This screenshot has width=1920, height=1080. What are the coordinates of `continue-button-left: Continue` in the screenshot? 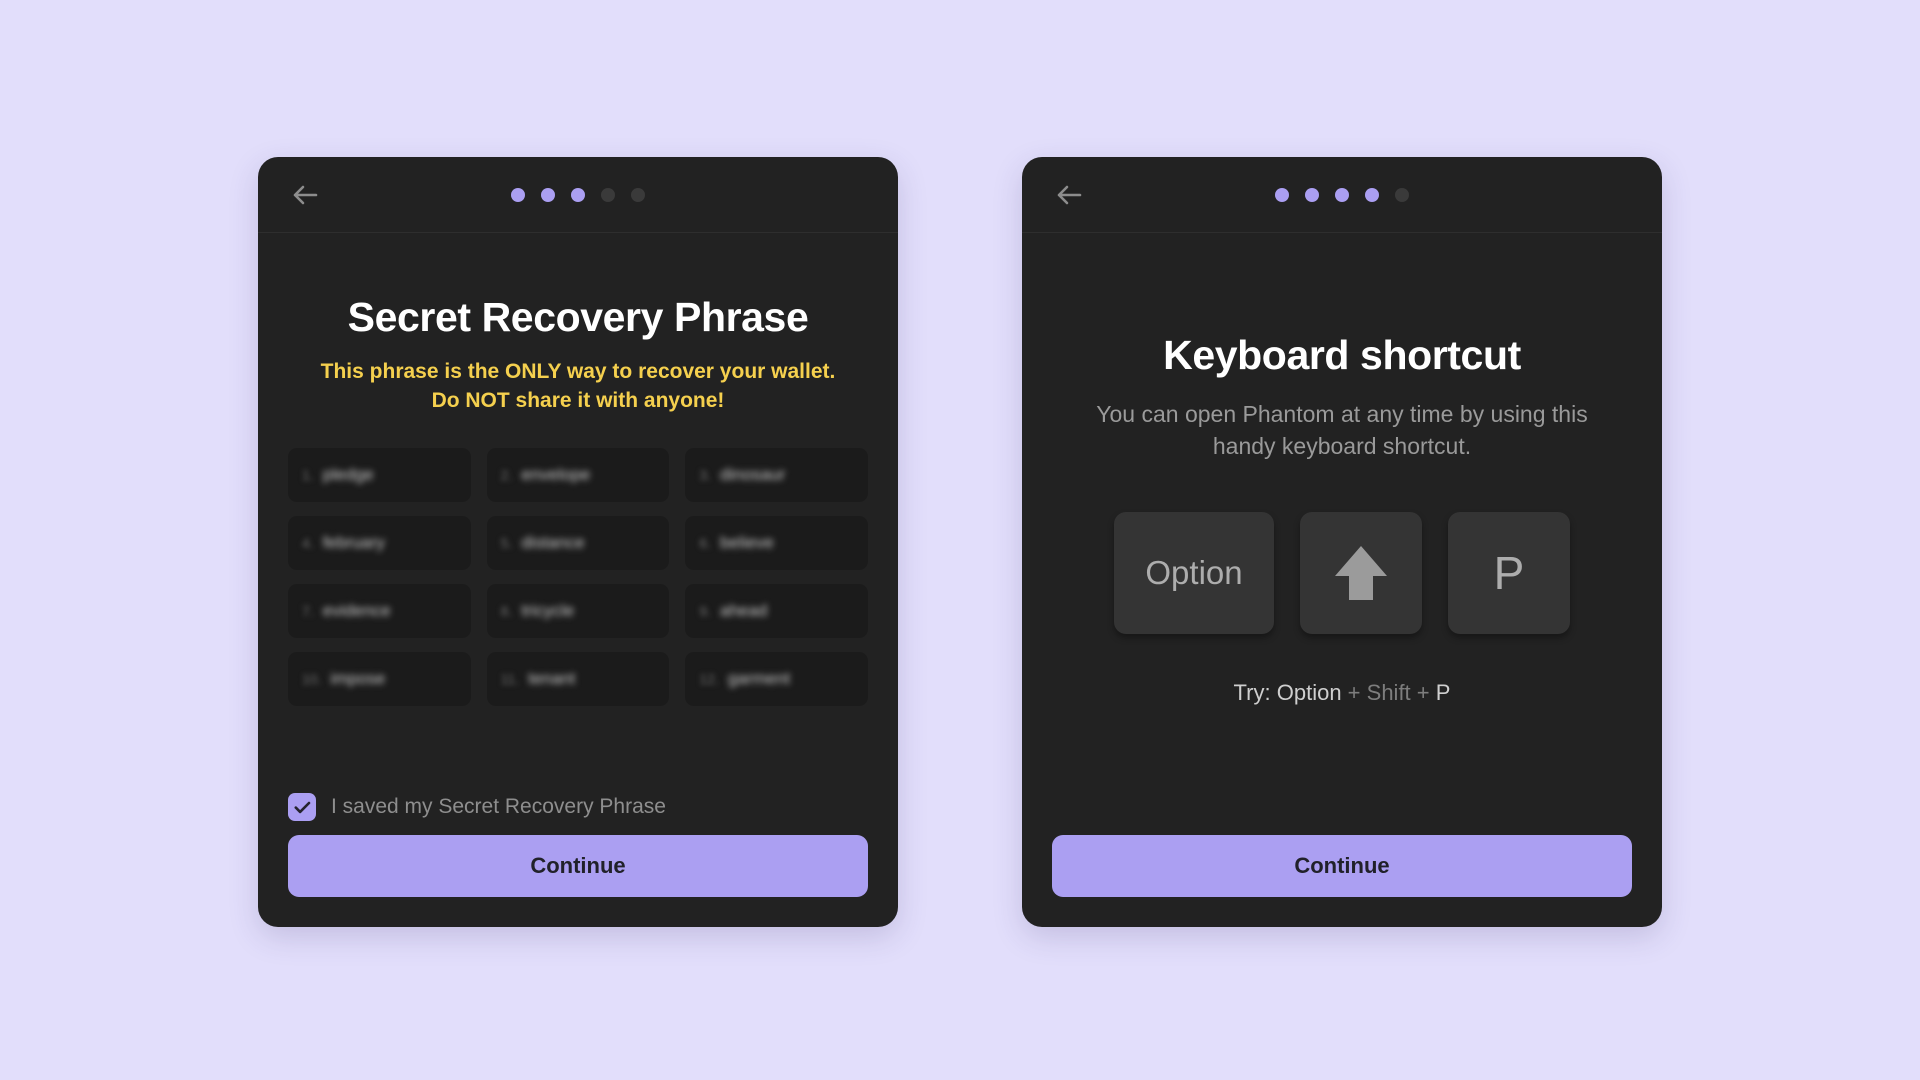 It's located at (578, 866).